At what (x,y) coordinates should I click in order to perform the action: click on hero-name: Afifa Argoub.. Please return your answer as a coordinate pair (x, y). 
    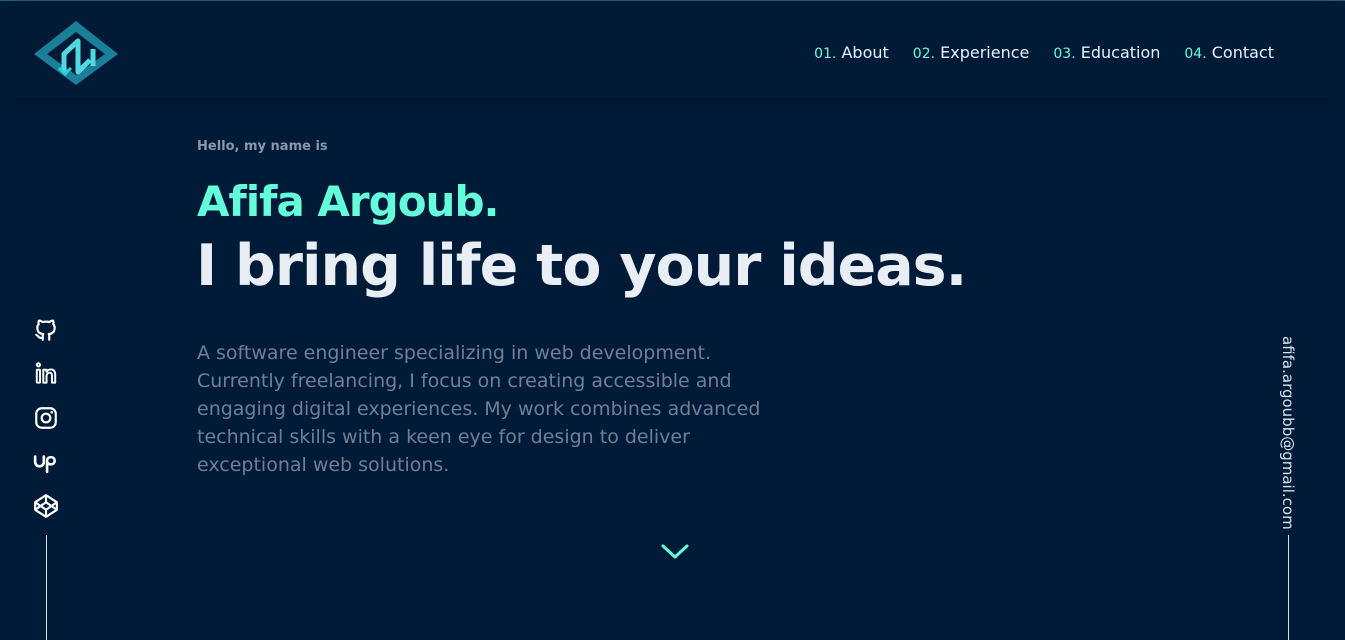
    Looking at the image, I should click on (348, 201).